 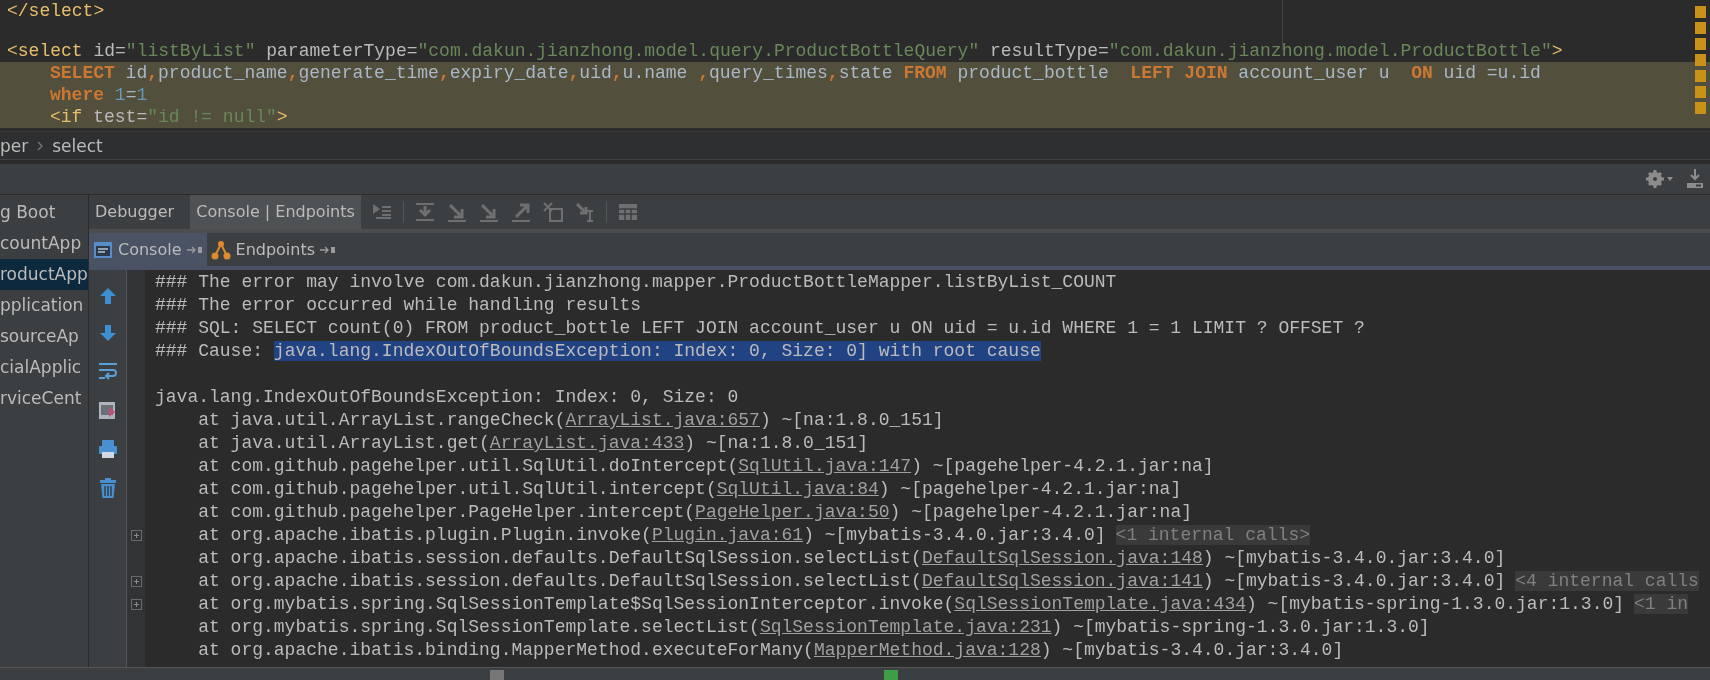 What do you see at coordinates (135, 212) in the screenshot?
I see `tool-tab: Debugger` at bounding box center [135, 212].